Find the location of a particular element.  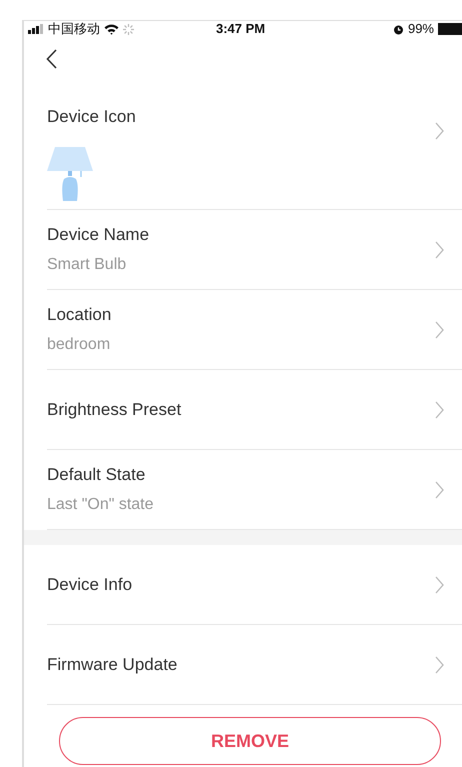

row-value: Smart Bulb is located at coordinates (87, 265).